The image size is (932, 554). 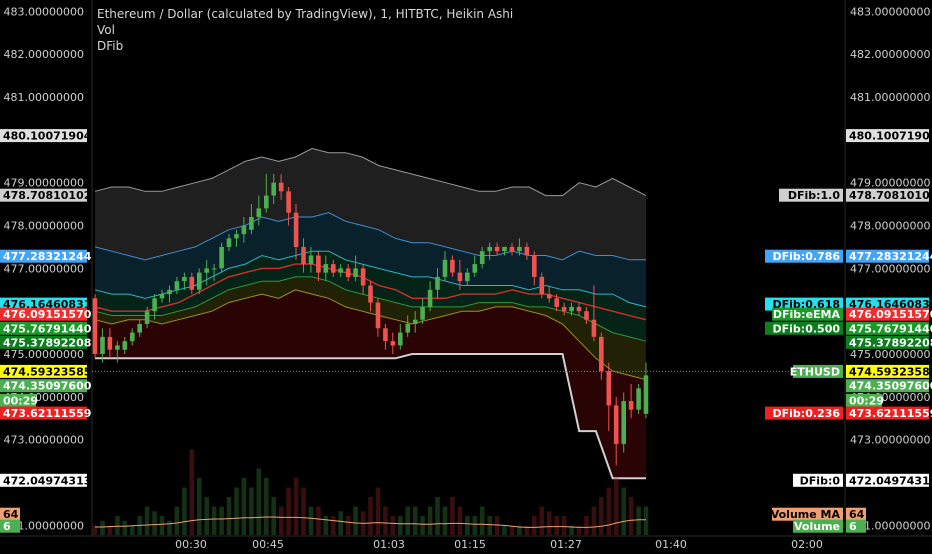 What do you see at coordinates (820, 480) in the screenshot?
I see `dfib-label: DFib:0` at bounding box center [820, 480].